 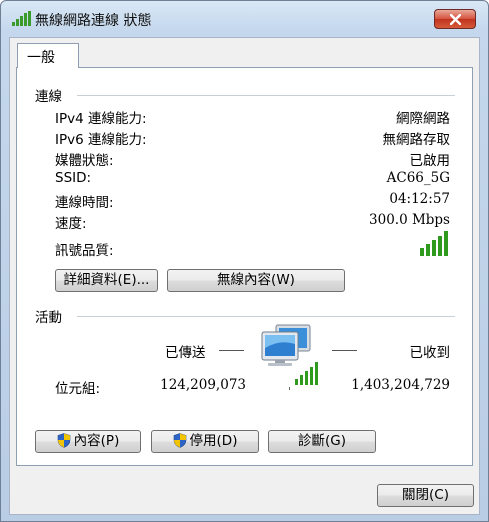 What do you see at coordinates (231, 350) in the screenshot?
I see `sent-dash` at bounding box center [231, 350].